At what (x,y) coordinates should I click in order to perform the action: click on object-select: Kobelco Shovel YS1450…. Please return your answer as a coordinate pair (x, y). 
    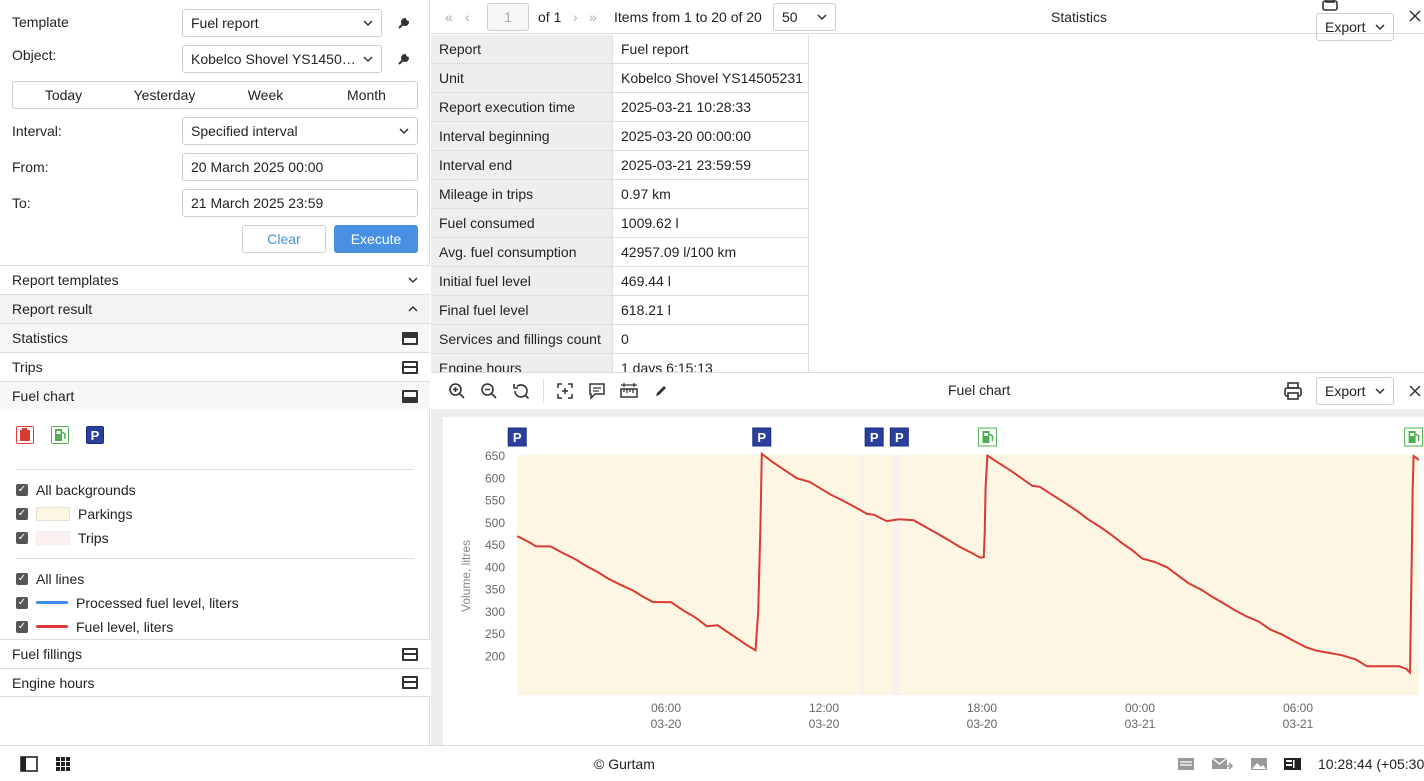
    Looking at the image, I should click on (282, 59).